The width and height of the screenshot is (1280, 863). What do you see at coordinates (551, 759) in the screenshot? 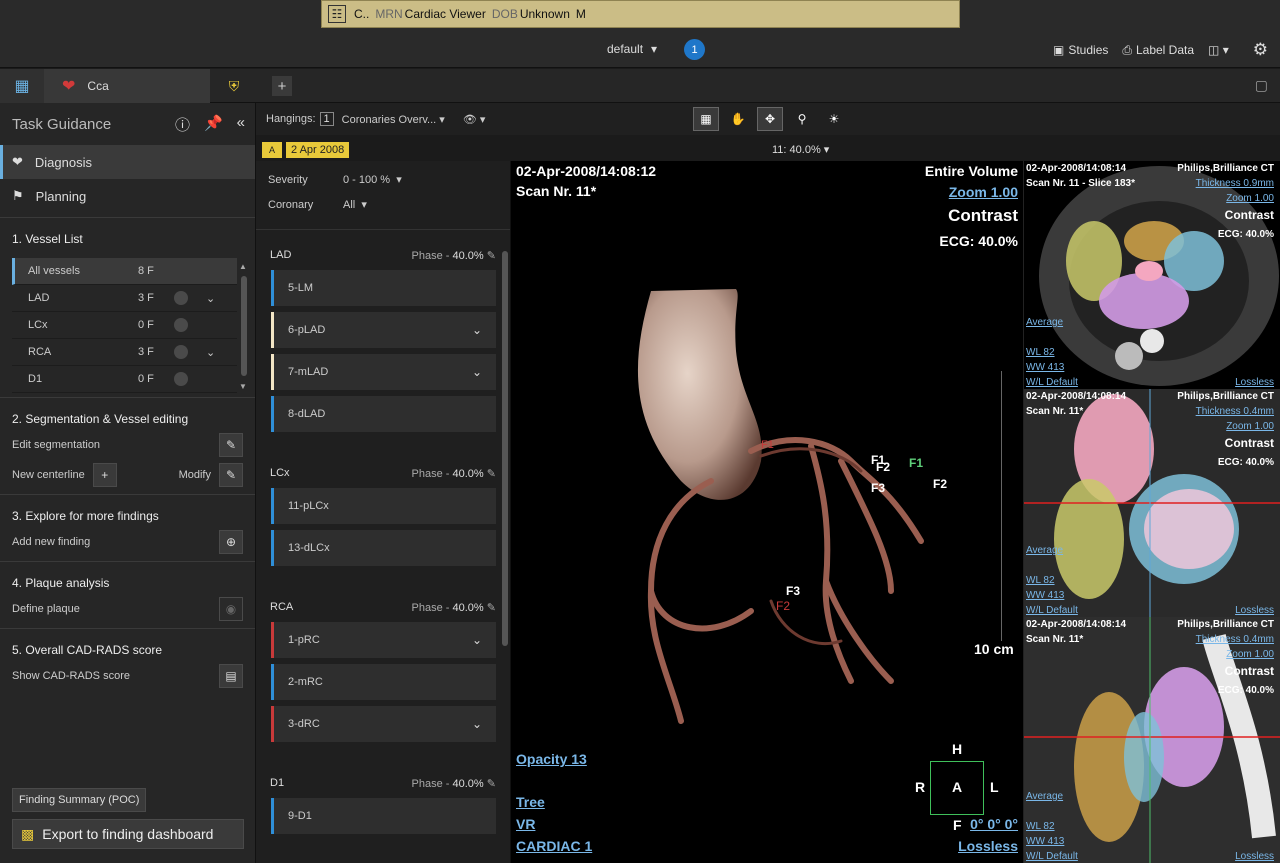
I see `opacity-control: Opacity 13` at bounding box center [551, 759].